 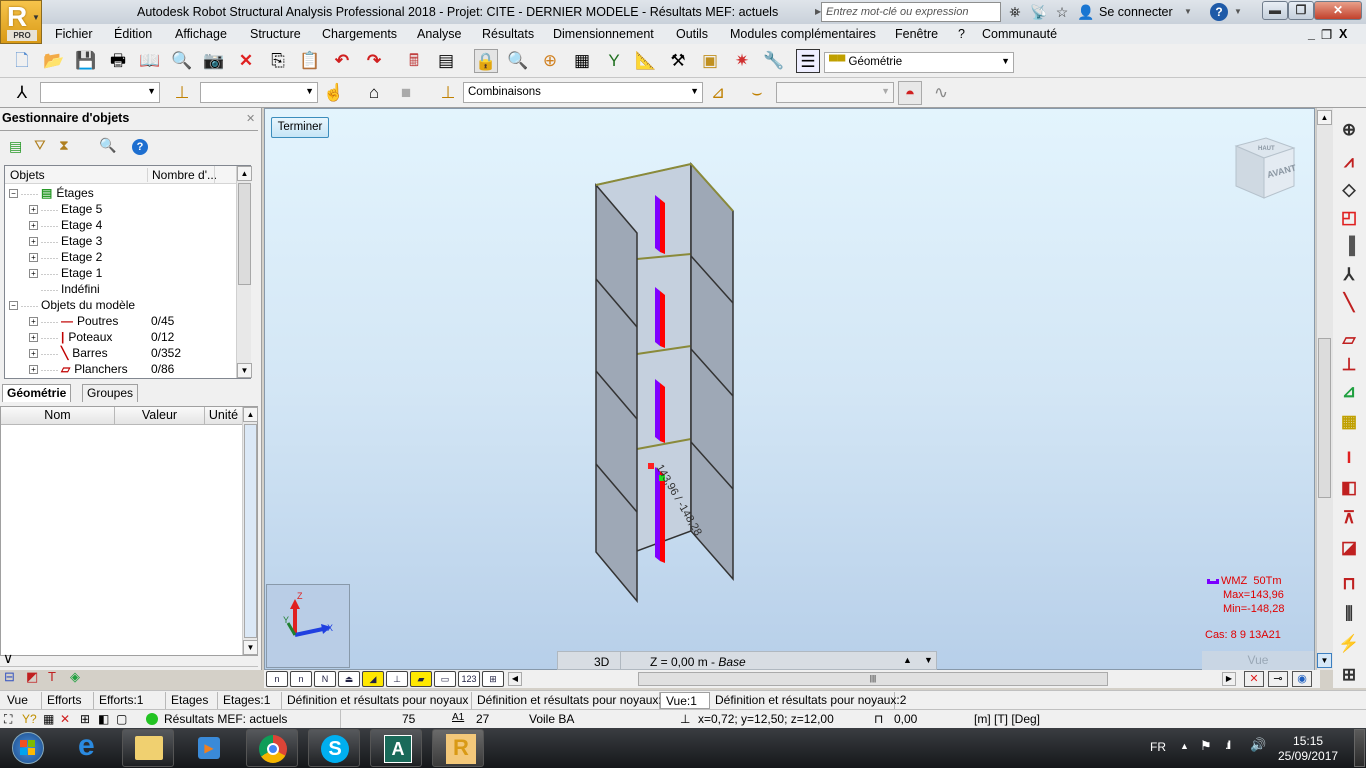 I want to click on volume-icon: 🔊, so click(x=1258, y=745).